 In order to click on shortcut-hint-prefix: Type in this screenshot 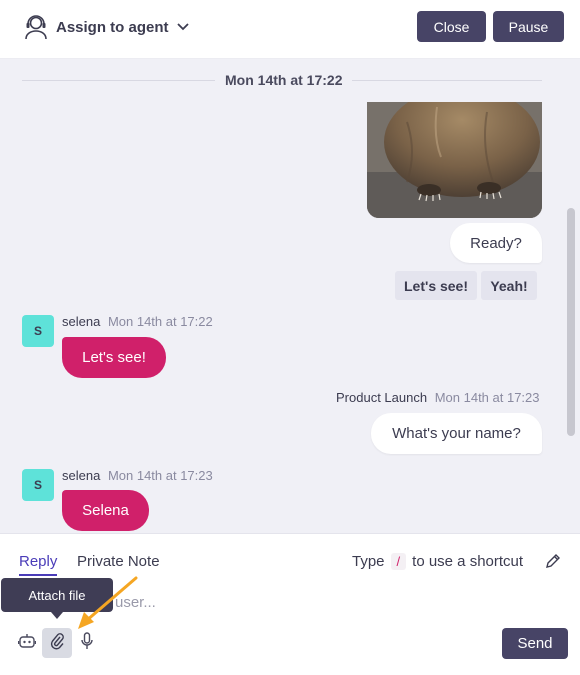, I will do `click(368, 561)`.